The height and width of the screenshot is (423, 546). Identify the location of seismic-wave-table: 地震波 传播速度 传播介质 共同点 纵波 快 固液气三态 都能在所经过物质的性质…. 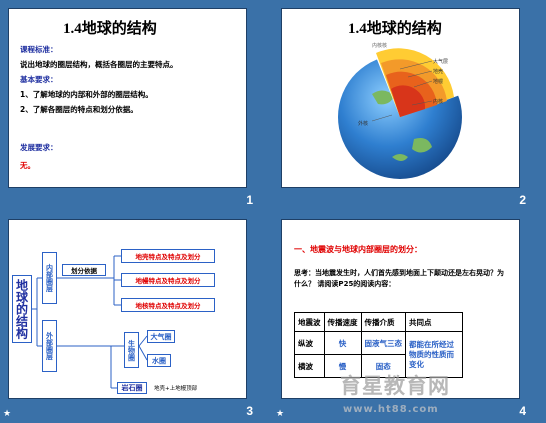
(378, 345).